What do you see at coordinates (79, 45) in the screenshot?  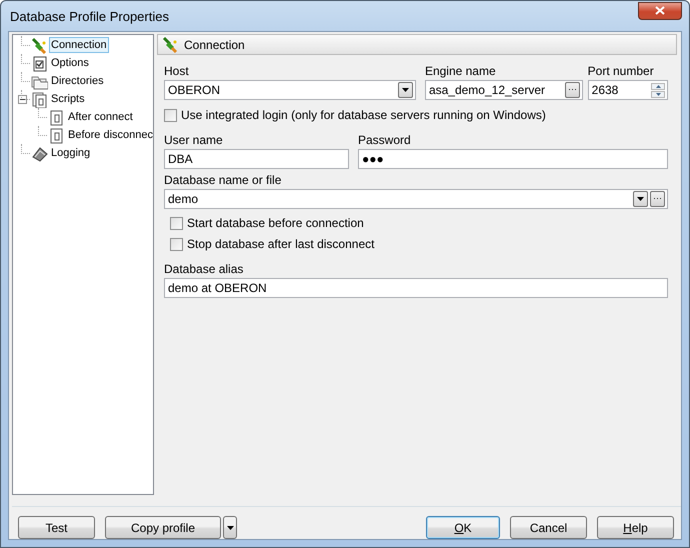 I see `tree-item: Connection` at bounding box center [79, 45].